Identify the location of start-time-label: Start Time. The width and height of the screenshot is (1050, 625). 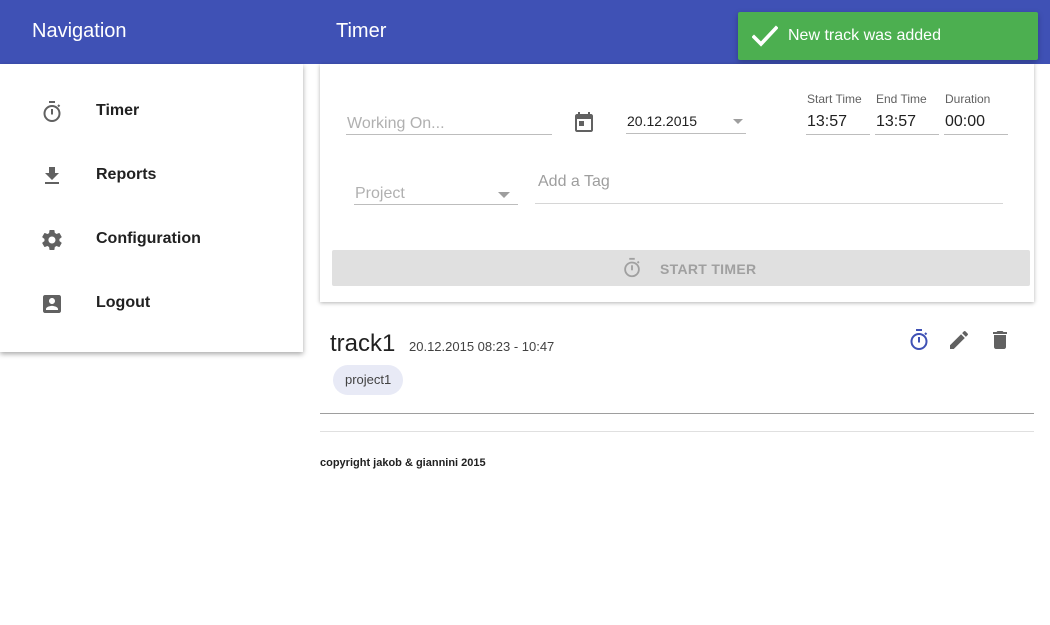
(834, 99).